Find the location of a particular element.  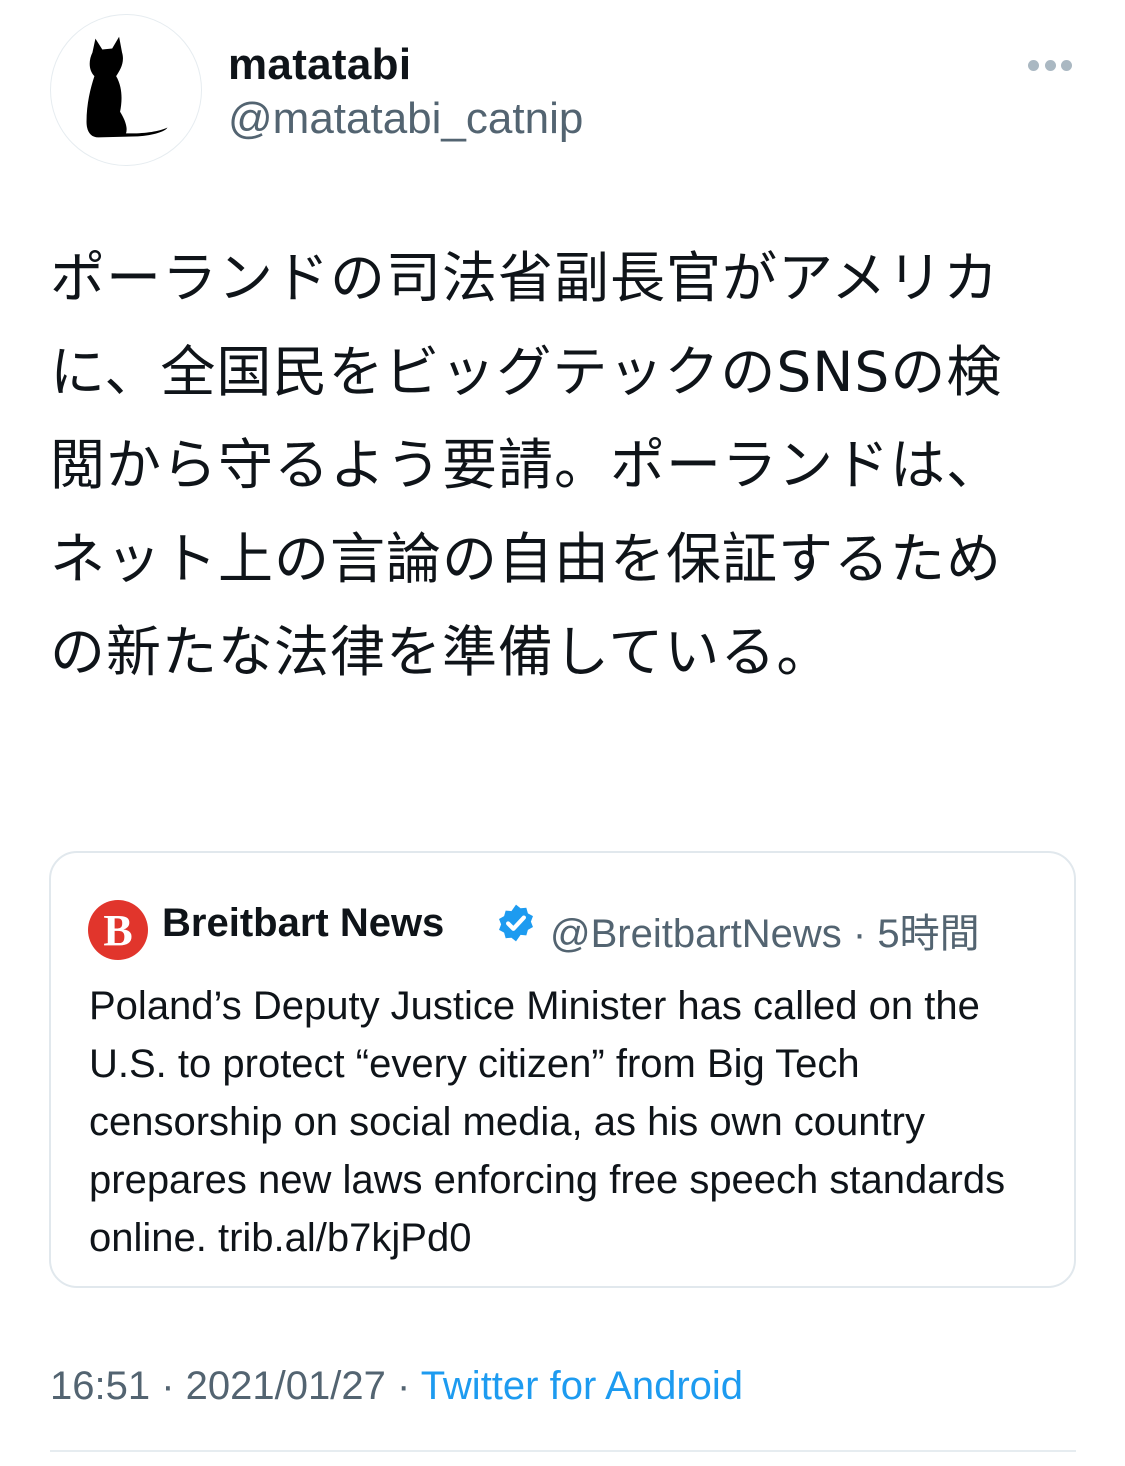

breitbart-logo-icon: B is located at coordinates (118, 930).